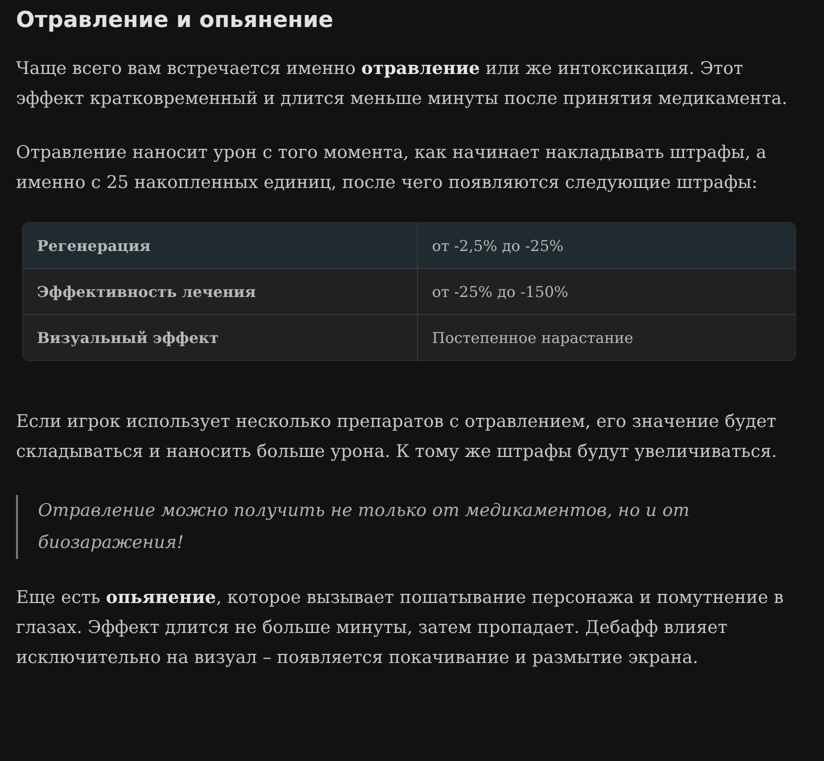 This screenshot has width=824, height=761. Describe the element at coordinates (392, 168) in the screenshot. I see `paragraph: Отравление наносит урон с того момента, как начинает накладывать штрафы, а именно с 25 накопленных единиц, после чего появляются следующие штрафы:` at that location.